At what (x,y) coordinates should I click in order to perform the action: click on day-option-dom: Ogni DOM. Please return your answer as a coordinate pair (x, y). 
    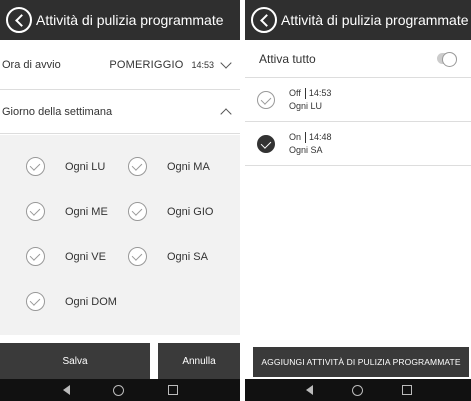
    Looking at the image, I should click on (71, 301).